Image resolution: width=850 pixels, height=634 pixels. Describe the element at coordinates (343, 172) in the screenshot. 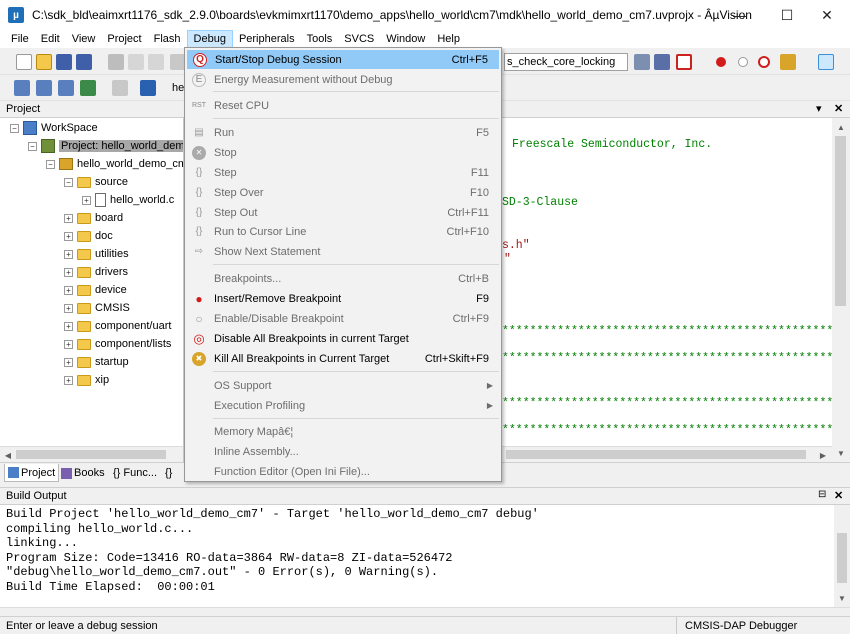

I see `menu-item-step: {} Step F11` at that location.